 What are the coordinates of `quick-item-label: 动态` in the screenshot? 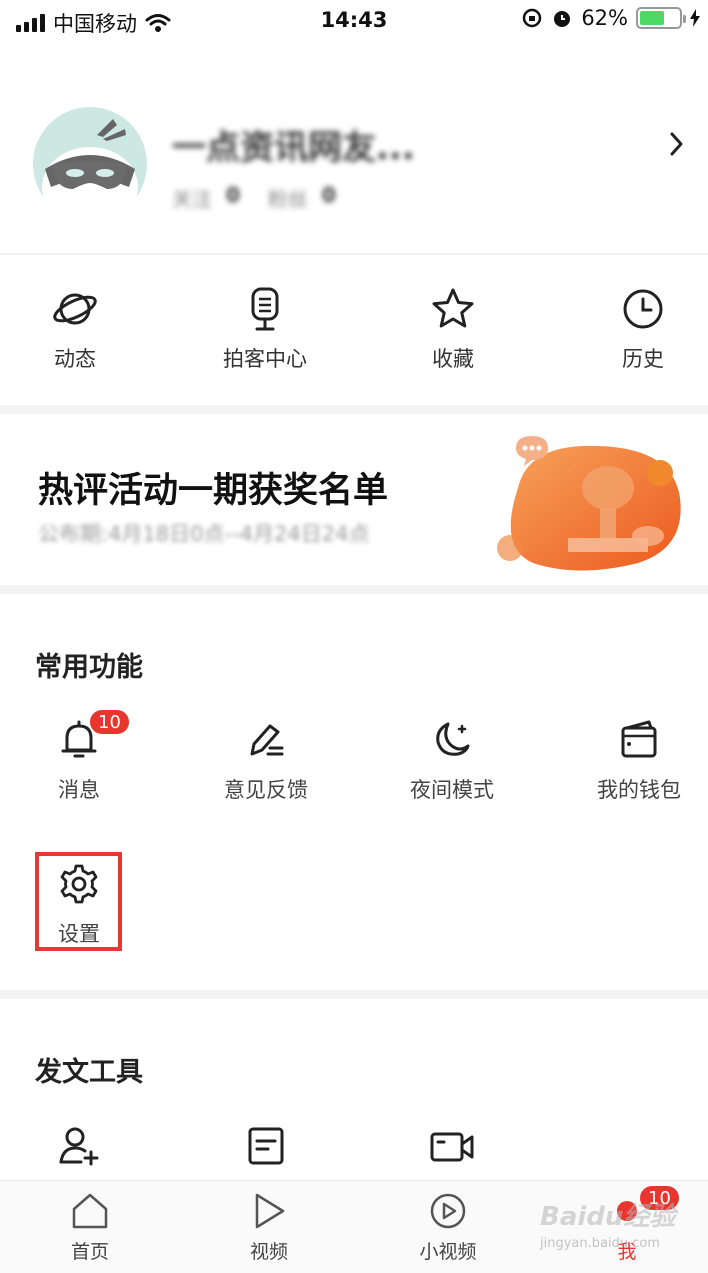 It's located at (75, 359).